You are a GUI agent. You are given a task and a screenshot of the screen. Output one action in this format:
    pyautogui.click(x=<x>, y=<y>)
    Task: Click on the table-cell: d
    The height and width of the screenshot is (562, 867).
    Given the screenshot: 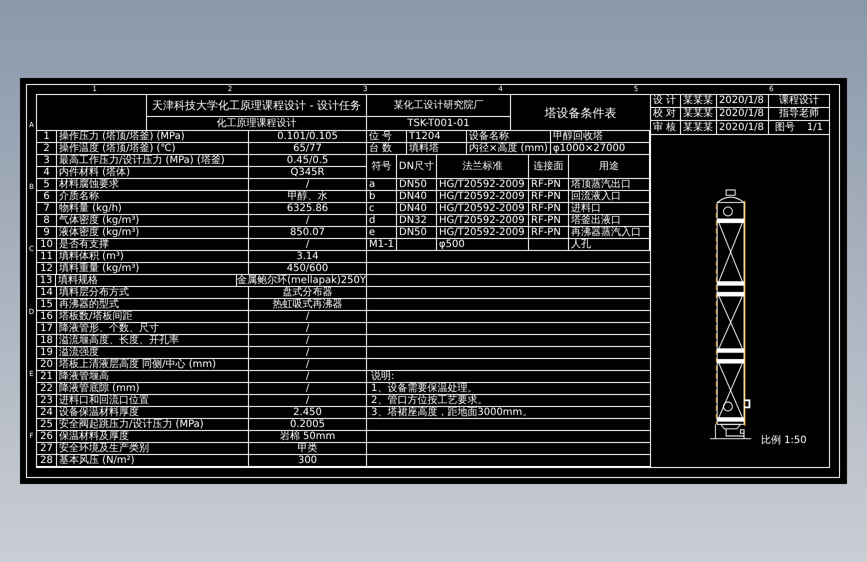 What is the action you would take?
    pyautogui.click(x=372, y=220)
    